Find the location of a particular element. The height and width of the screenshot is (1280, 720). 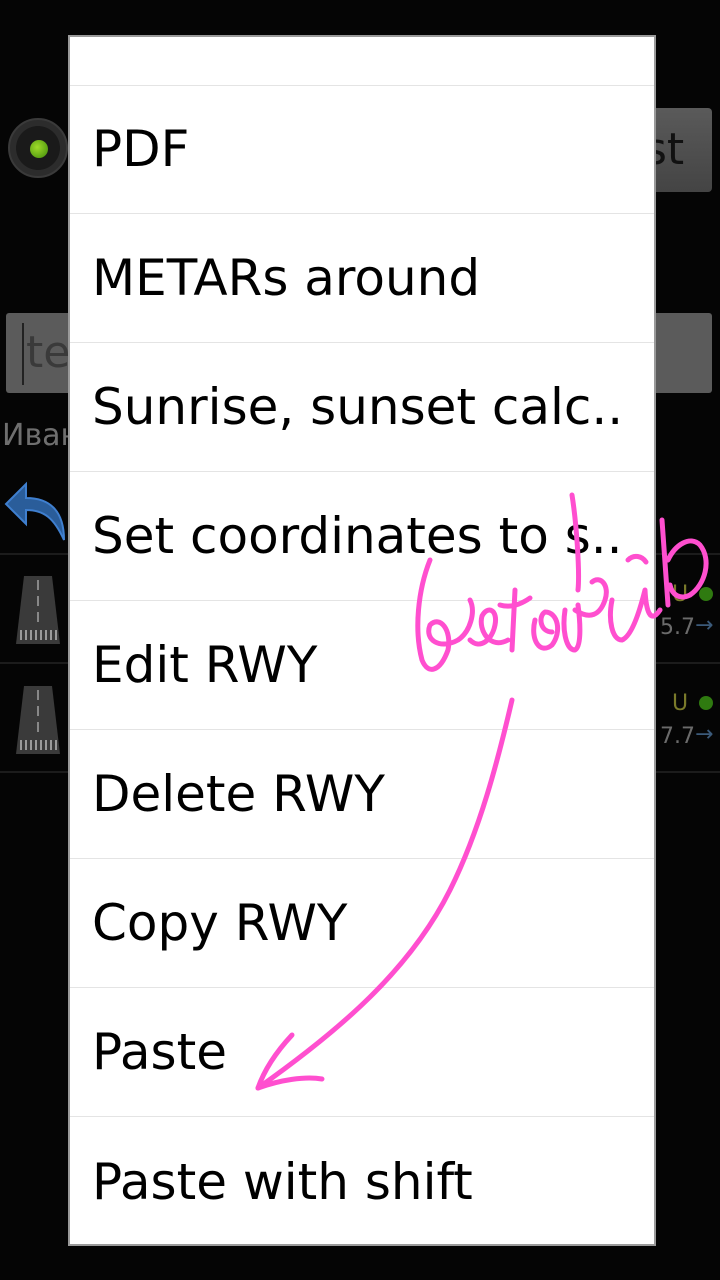

menu-item-delete-rwy: Delete RWY is located at coordinates (362, 794).